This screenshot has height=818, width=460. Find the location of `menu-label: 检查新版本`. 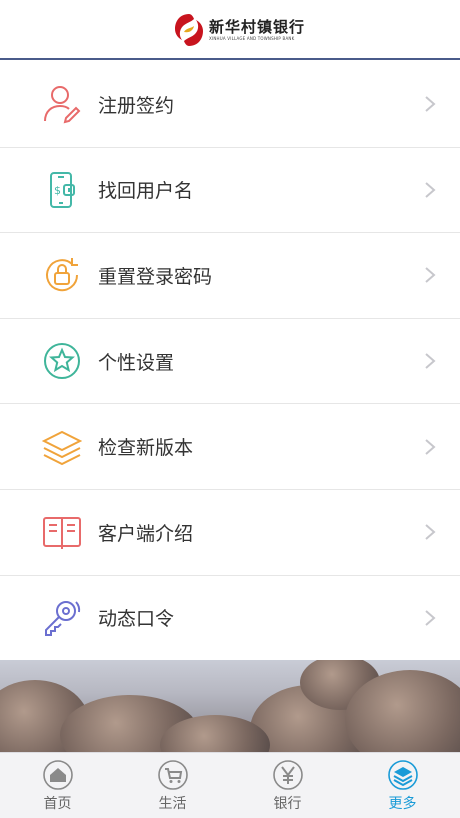

menu-label: 检查新版本 is located at coordinates (146, 448).